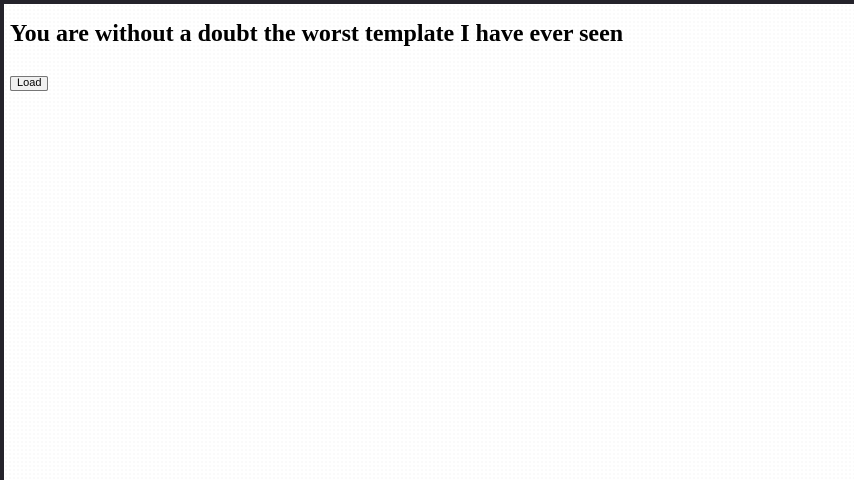  What do you see at coordinates (29, 83) in the screenshot?
I see `load-button: Load` at bounding box center [29, 83].